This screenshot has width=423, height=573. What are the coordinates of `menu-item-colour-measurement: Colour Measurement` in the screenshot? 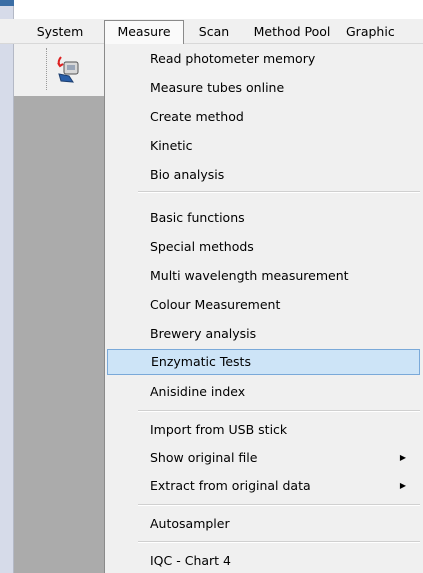 It's located at (263, 305).